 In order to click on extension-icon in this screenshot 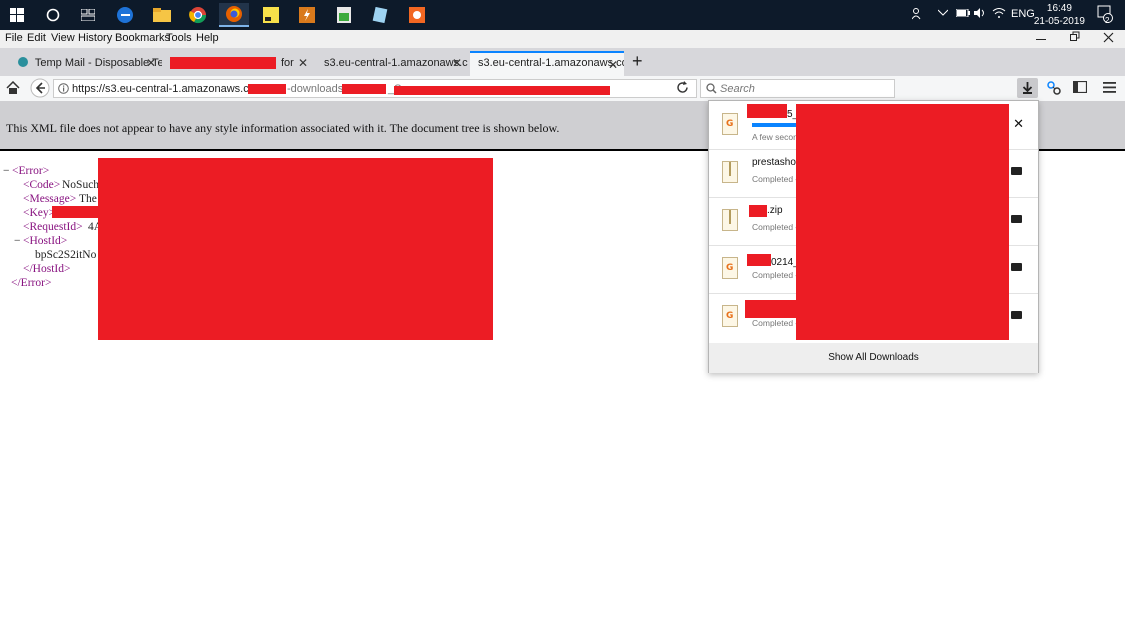, I will do `click(1054, 89)`.